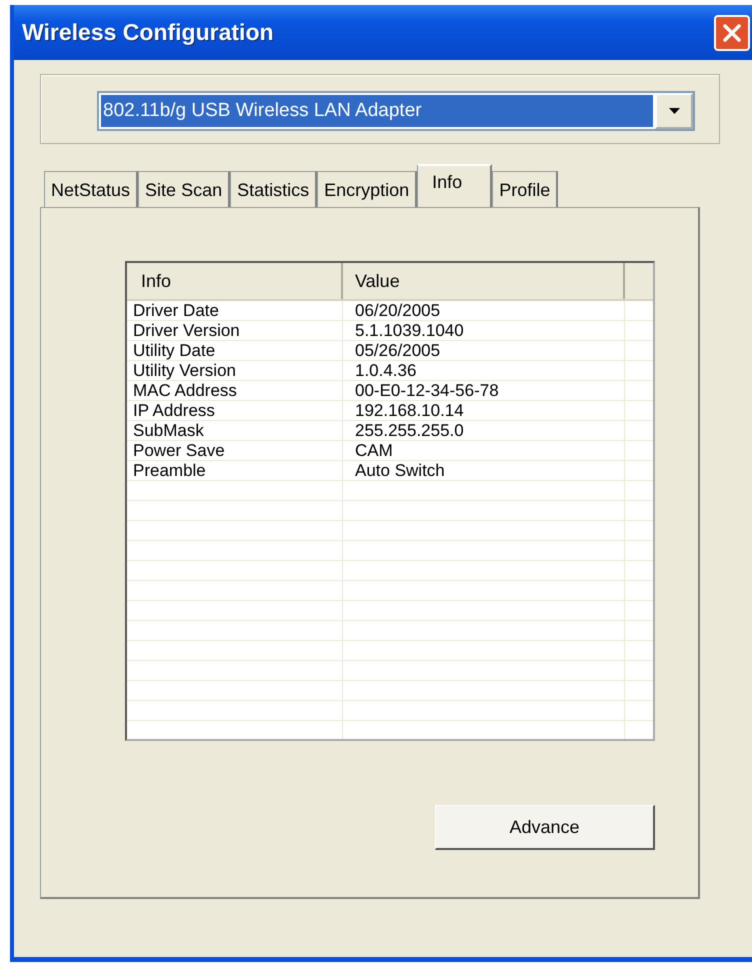  Describe the element at coordinates (235, 390) in the screenshot. I see `table-cell: MAC Address` at that location.